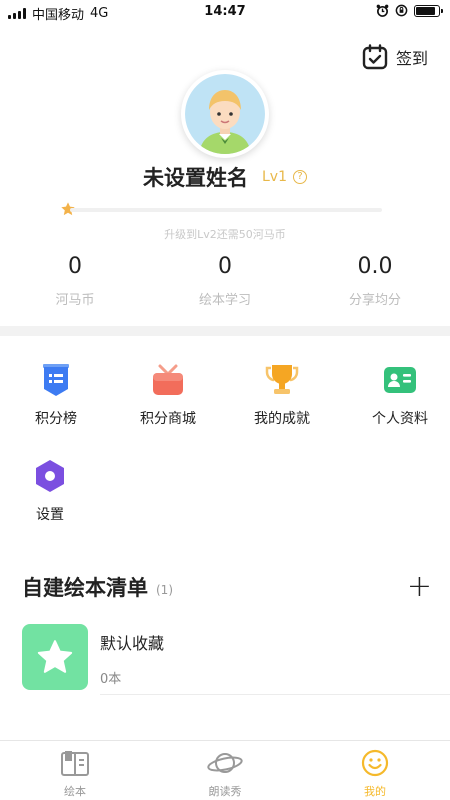 Image resolution: width=450 pixels, height=800 pixels. I want to click on profile-card-icon, so click(400, 380).